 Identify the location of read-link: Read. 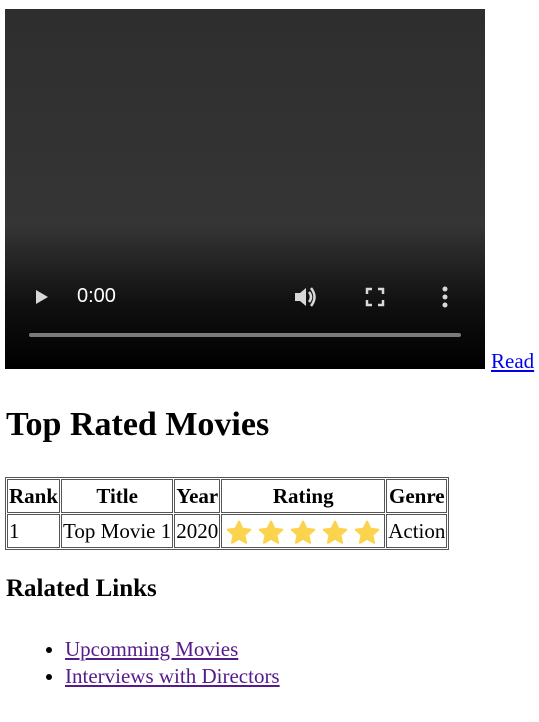
(512, 361).